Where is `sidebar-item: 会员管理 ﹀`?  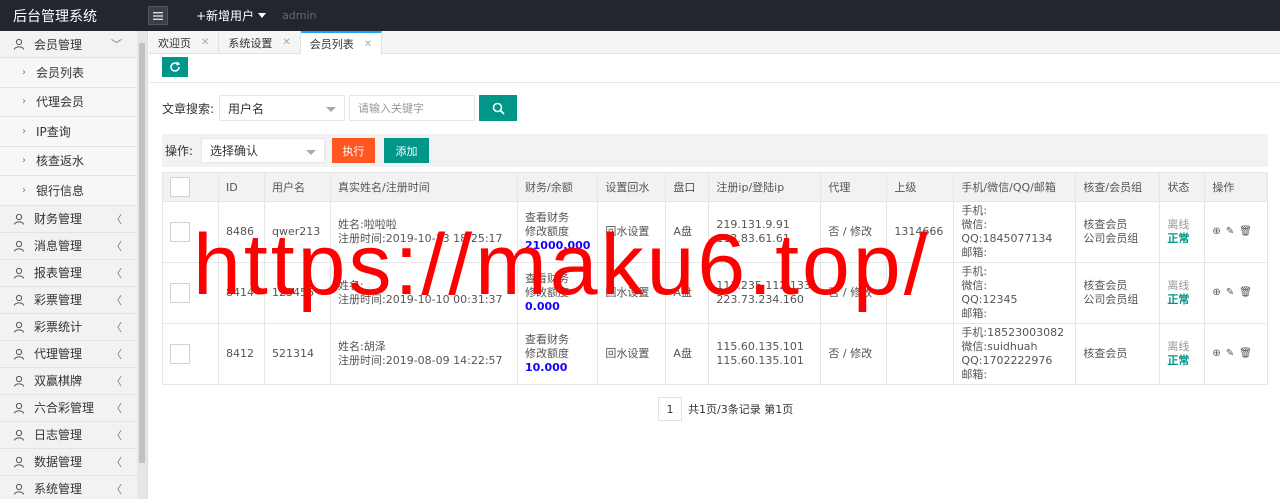 sidebar-item: 会员管理 ﹀ is located at coordinates (69, 44).